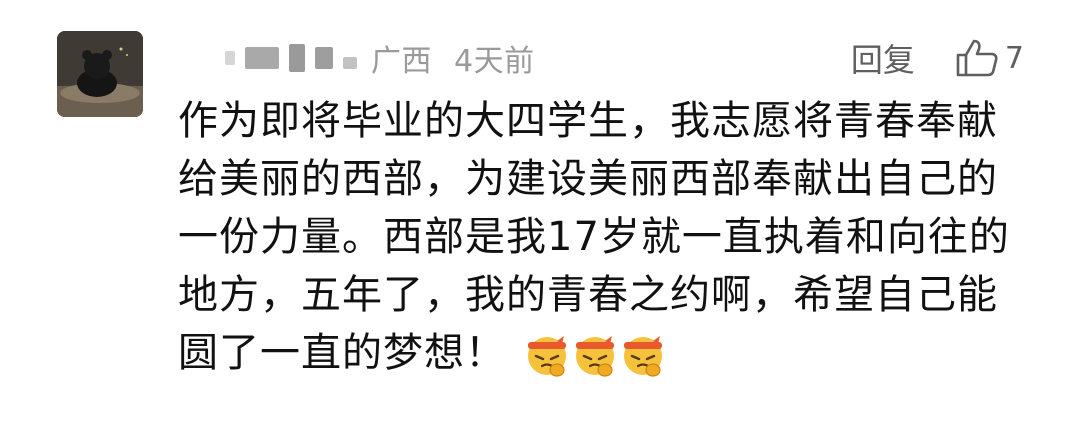 The height and width of the screenshot is (433, 1080). What do you see at coordinates (342, 353) in the screenshot?
I see `comment-line: 圆了一直的梦想！` at bounding box center [342, 353].